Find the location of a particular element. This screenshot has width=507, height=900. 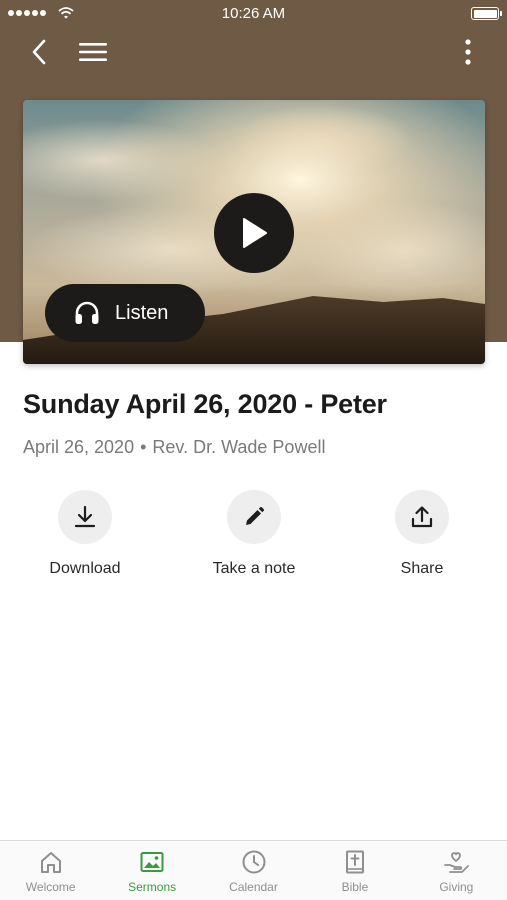

play-button is located at coordinates (254, 233).